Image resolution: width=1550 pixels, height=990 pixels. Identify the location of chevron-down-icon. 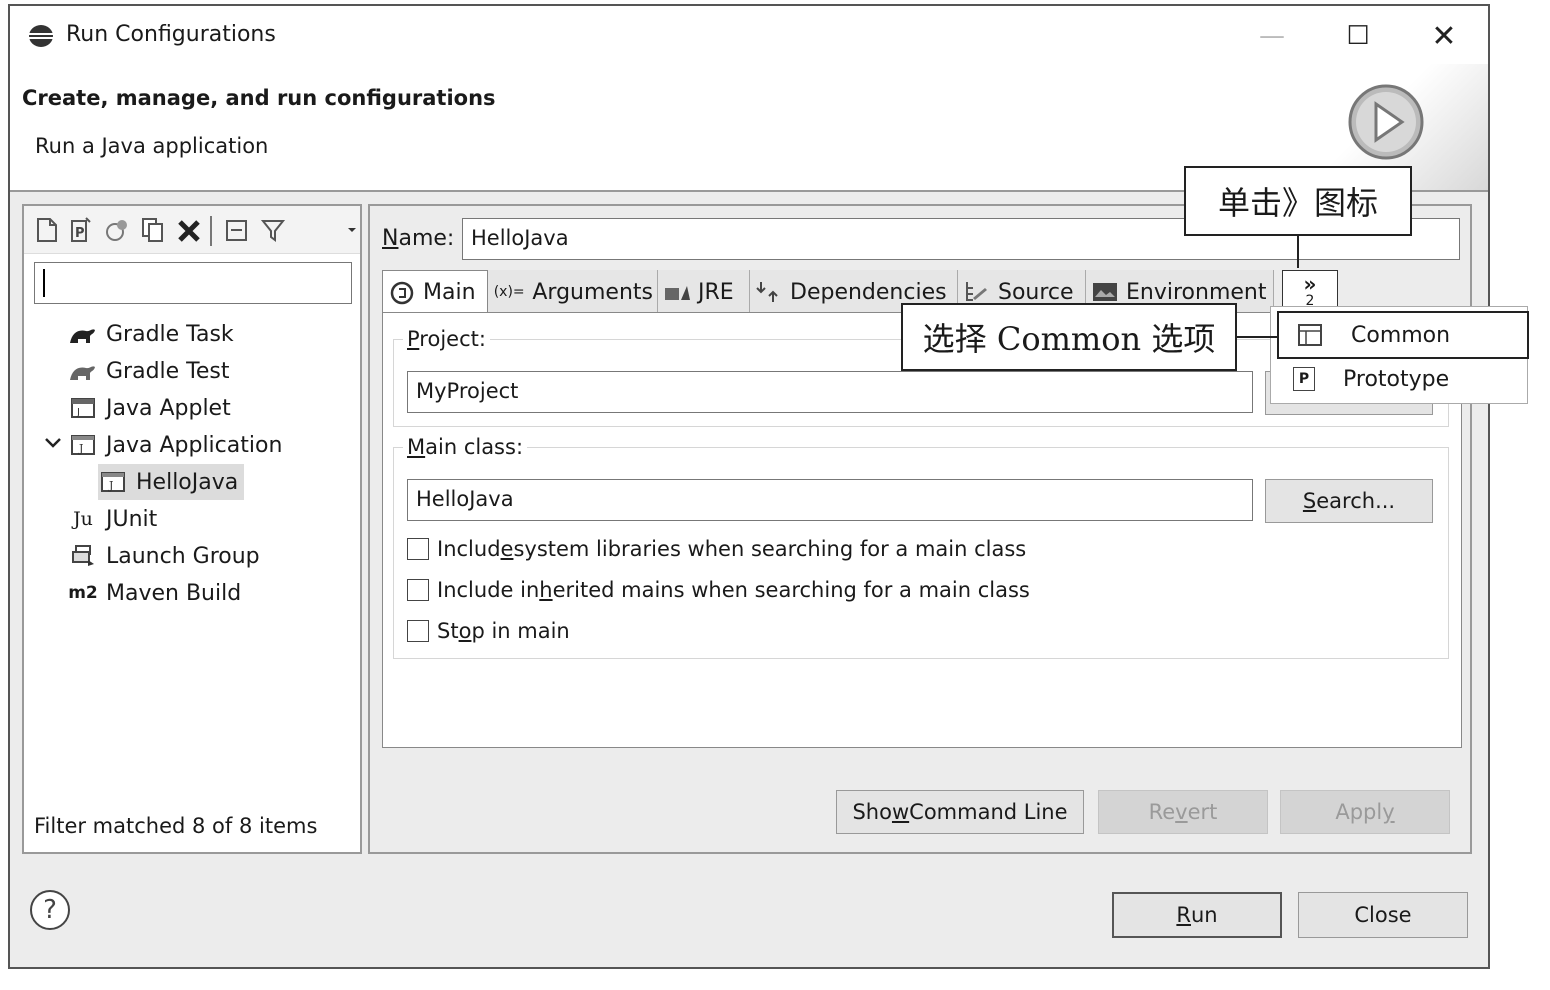
(53, 444).